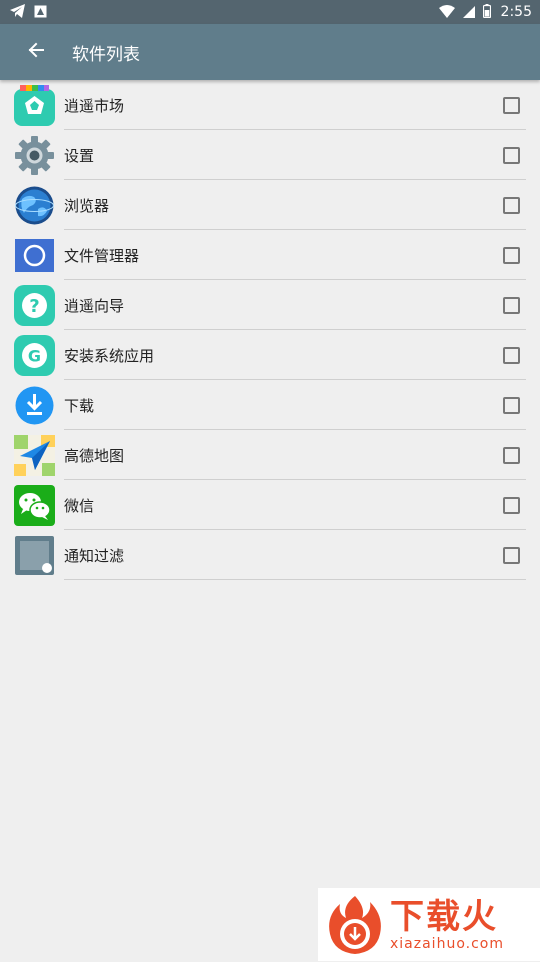  What do you see at coordinates (270, 355) in the screenshot?
I see `list-item: G 安装系统应用` at bounding box center [270, 355].